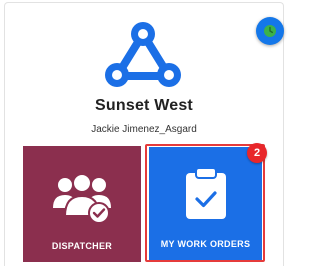 The image size is (320, 269). What do you see at coordinates (144, 129) in the screenshot?
I see `user-name: Jackie Jimenez_Asgard` at bounding box center [144, 129].